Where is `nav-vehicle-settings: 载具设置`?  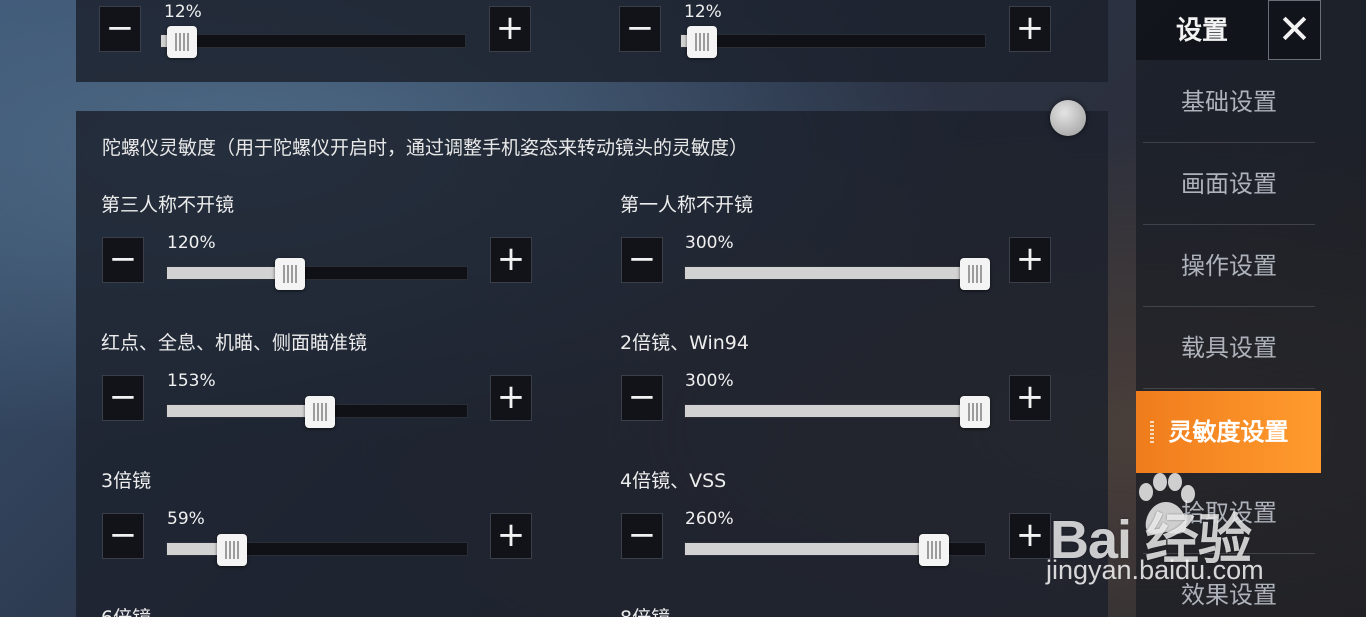
nav-vehicle-settings: 载具设置 is located at coordinates (1229, 348).